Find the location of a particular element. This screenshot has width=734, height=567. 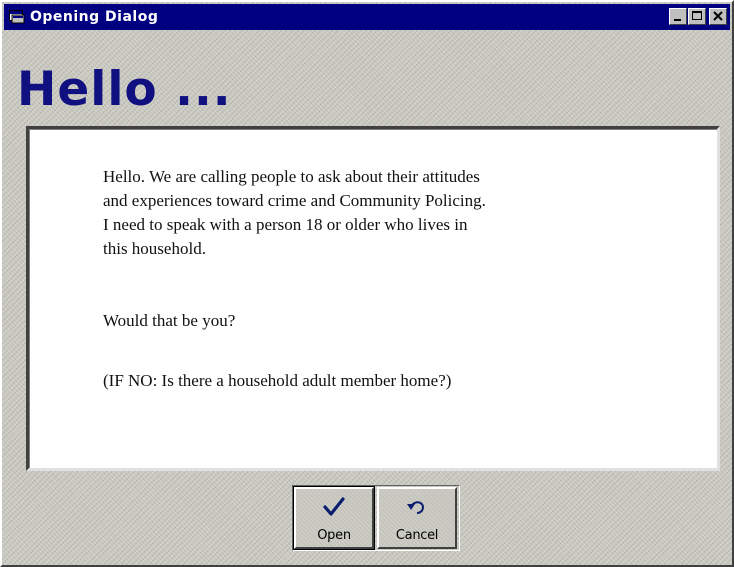

undo-arrow-icon is located at coordinates (417, 507).